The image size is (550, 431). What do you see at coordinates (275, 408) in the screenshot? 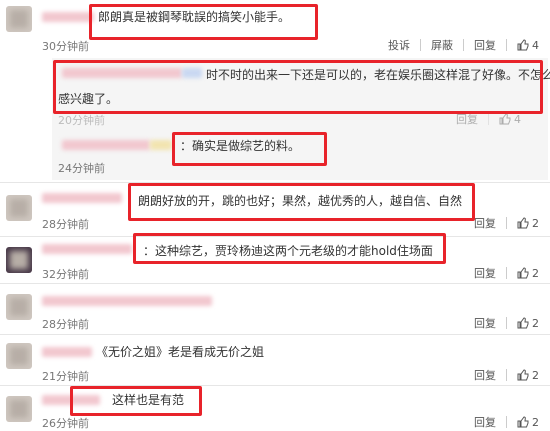
I see `comment-8: 这样也是有范 26分钟前 回复 2` at bounding box center [275, 408].